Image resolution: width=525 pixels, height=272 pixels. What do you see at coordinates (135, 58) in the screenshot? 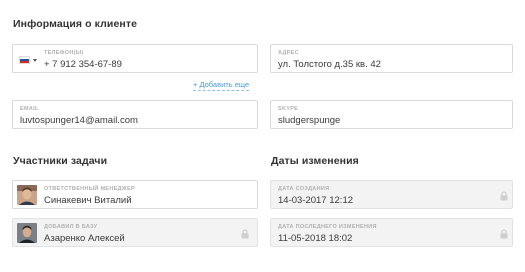
I see `phone-field: ТЕЛЕФОН(Ы) + 7 912 354-67-89` at bounding box center [135, 58].